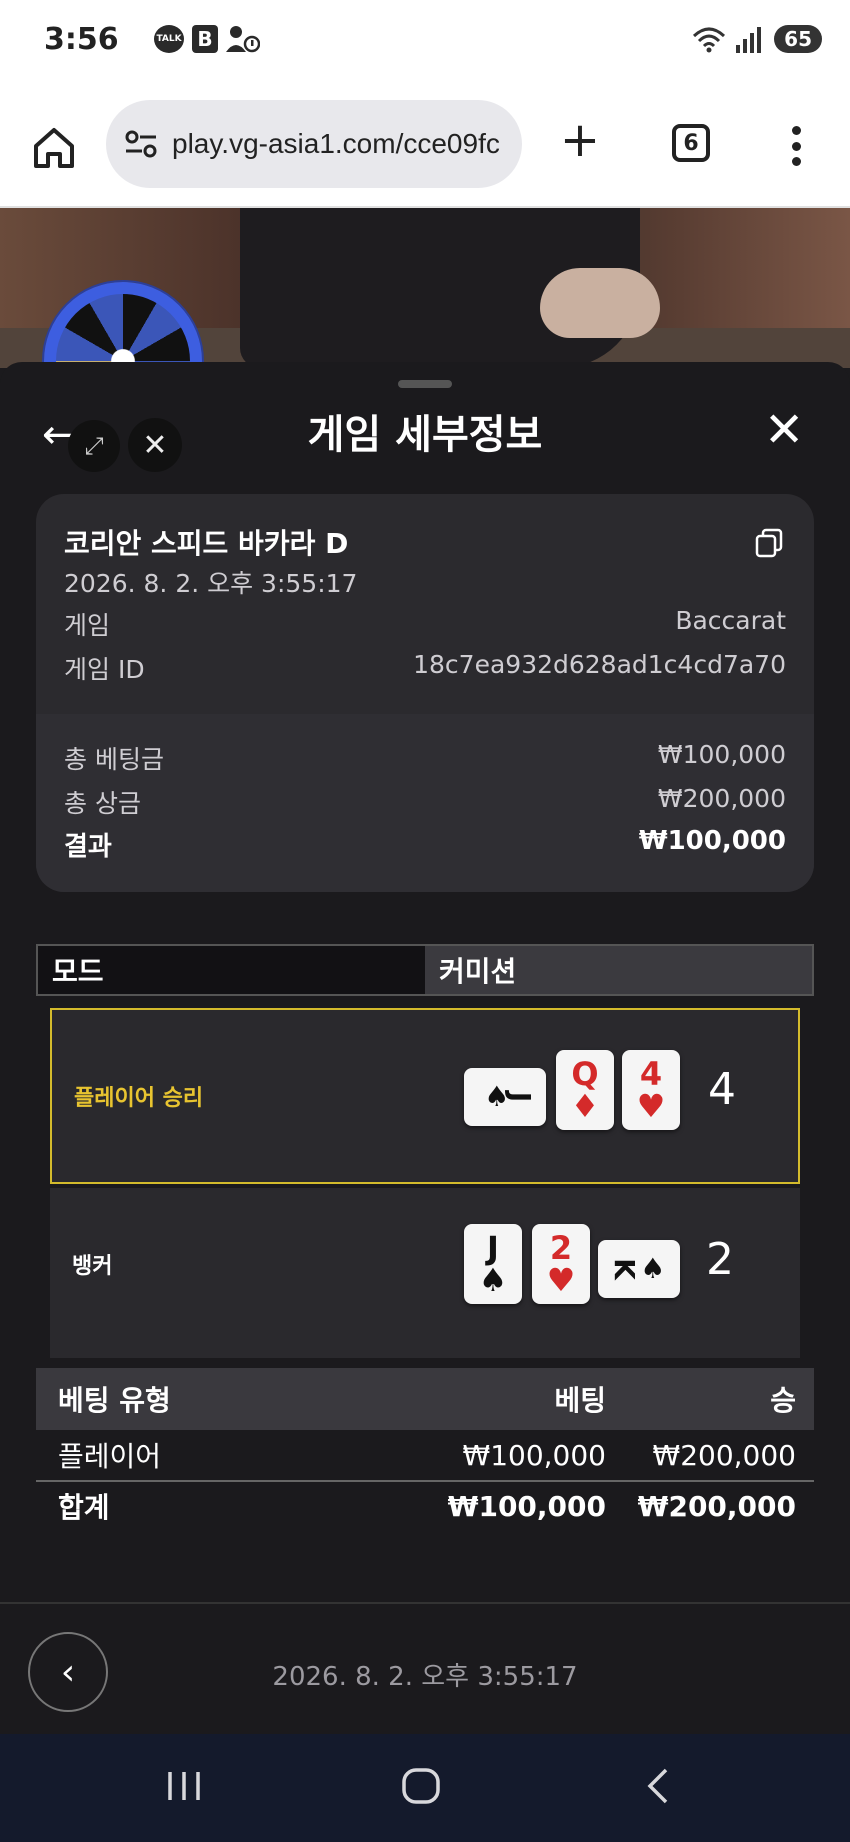 This screenshot has width=850, height=1842. Describe the element at coordinates (659, 1786) in the screenshot. I see `back-nav-icon` at that location.